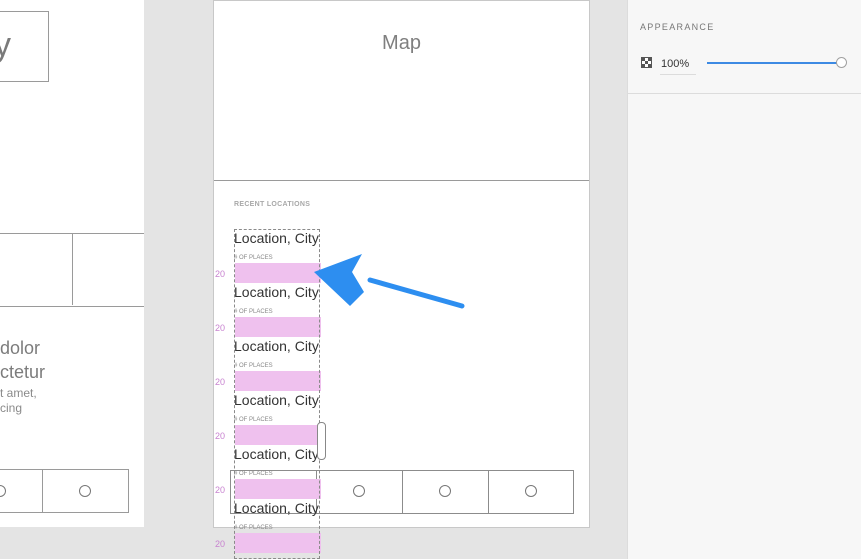 This screenshot has height=559, width=861. Describe the element at coordinates (321, 441) in the screenshot. I see `resize-handle` at that location.